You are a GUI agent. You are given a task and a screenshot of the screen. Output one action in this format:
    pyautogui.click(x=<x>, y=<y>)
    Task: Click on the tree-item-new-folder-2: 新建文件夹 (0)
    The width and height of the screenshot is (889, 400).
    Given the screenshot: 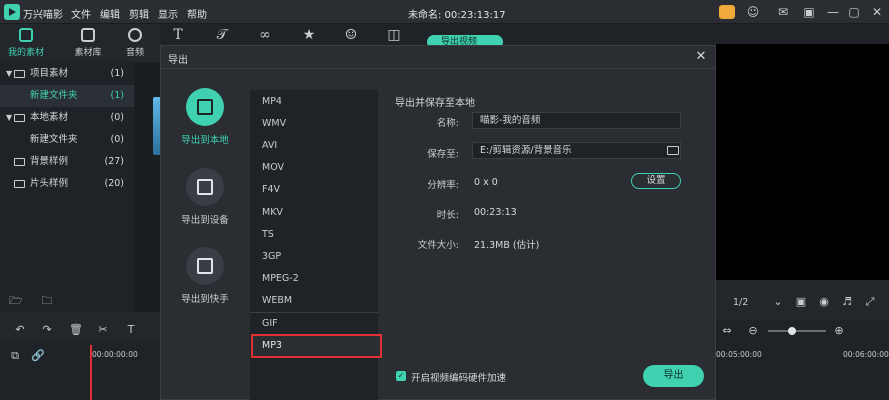 What is the action you would take?
    pyautogui.click(x=67, y=140)
    